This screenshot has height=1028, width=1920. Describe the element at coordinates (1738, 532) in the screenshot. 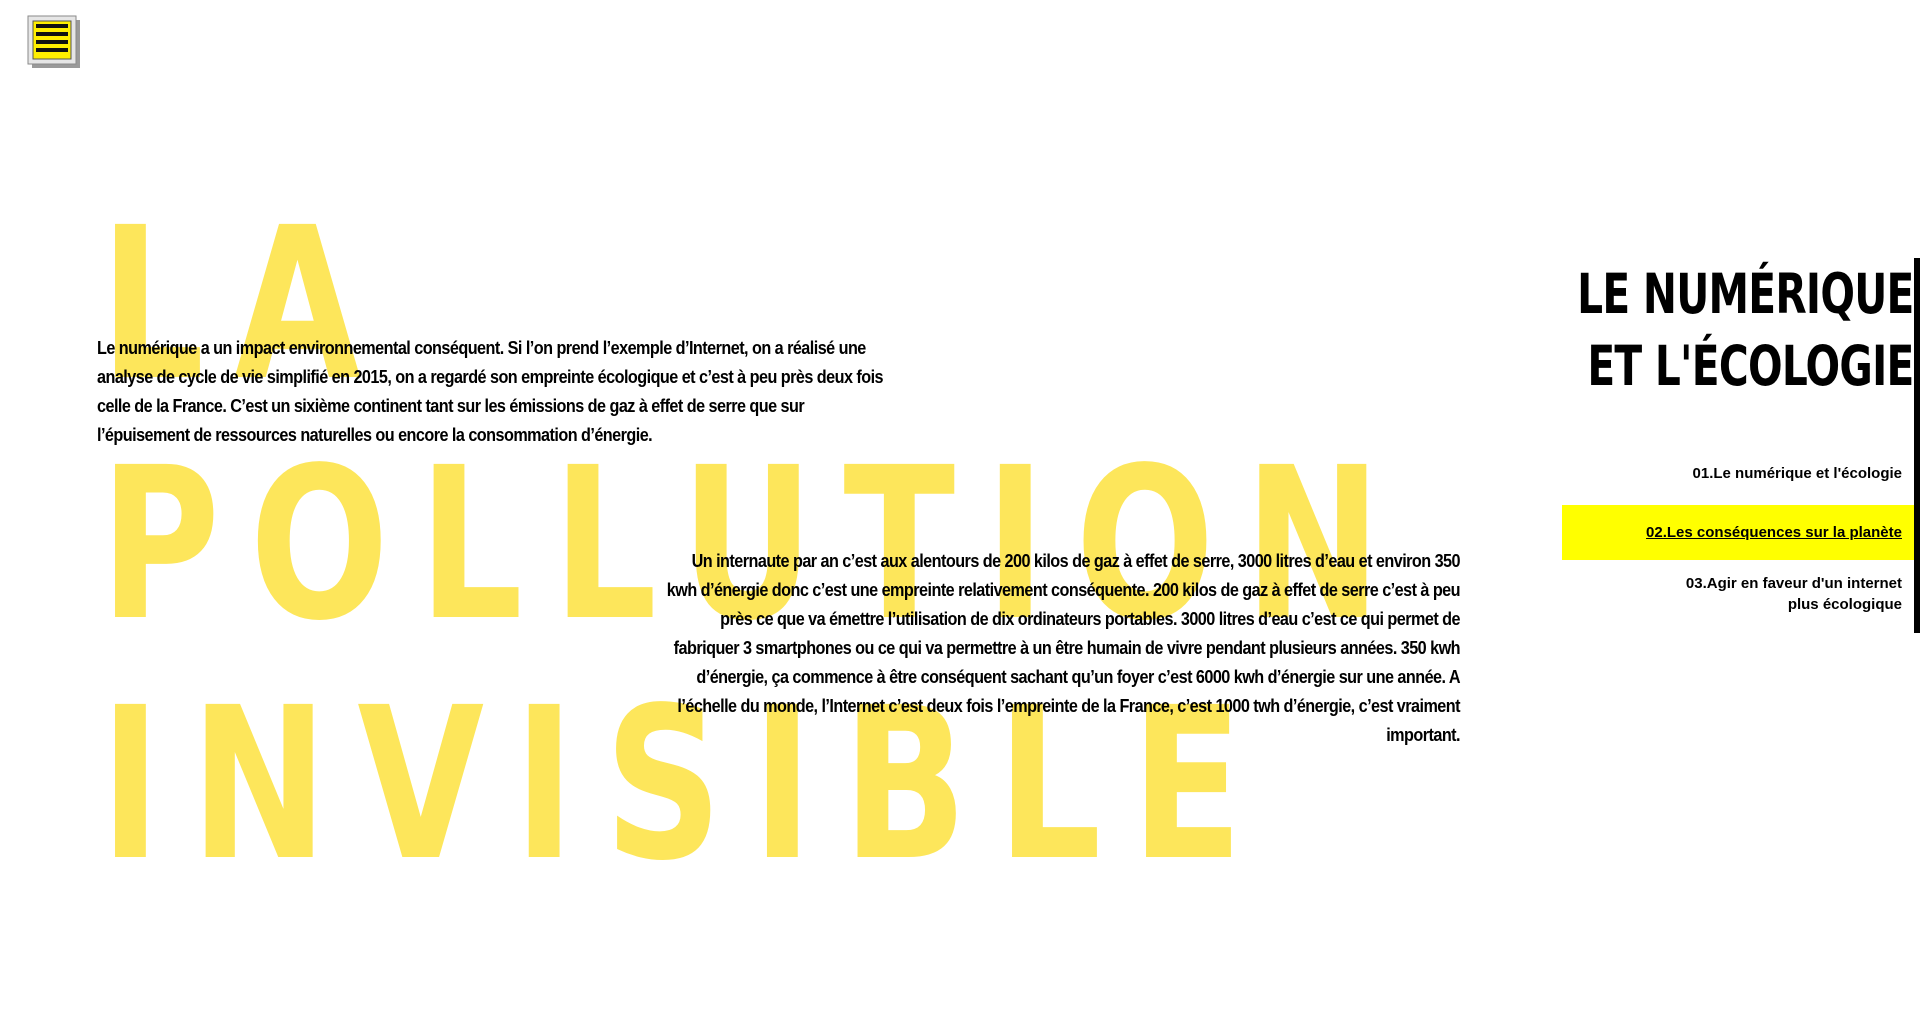

I see `nav-item-chapter-2: 02.Les conséquences sur la planète` at that location.